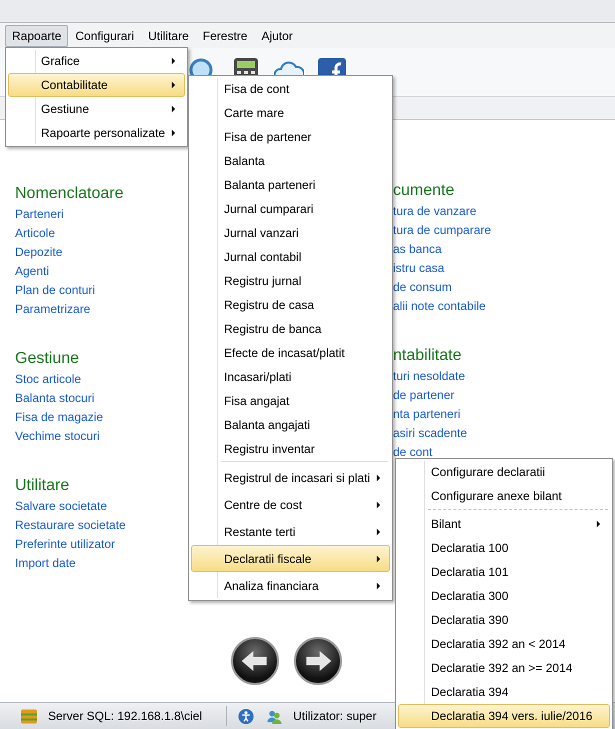 The image size is (615, 729). Describe the element at coordinates (290, 401) in the screenshot. I see `menu-item: Fisa angajat` at that location.